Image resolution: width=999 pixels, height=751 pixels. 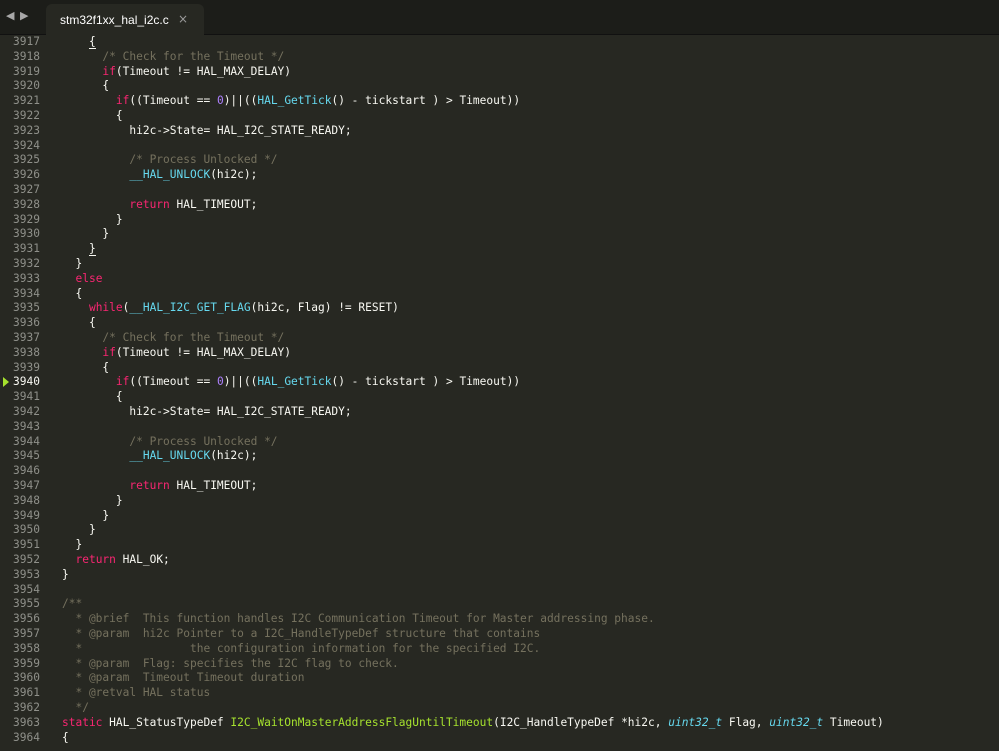 I want to click on line-number: 3937, so click(x=26, y=337).